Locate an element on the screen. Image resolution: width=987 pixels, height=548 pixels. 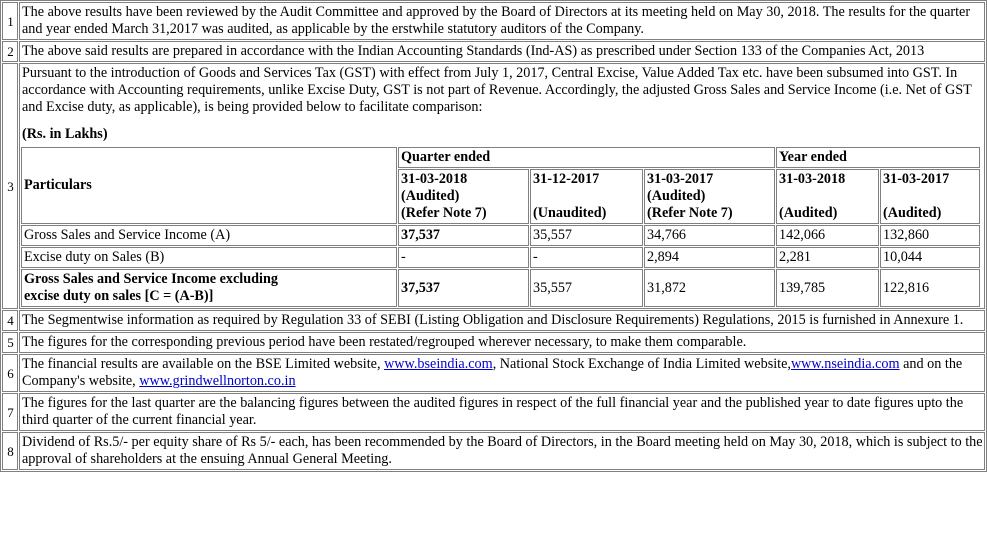
column-header: 31-03-2018 (Audited) is located at coordinates (828, 196).